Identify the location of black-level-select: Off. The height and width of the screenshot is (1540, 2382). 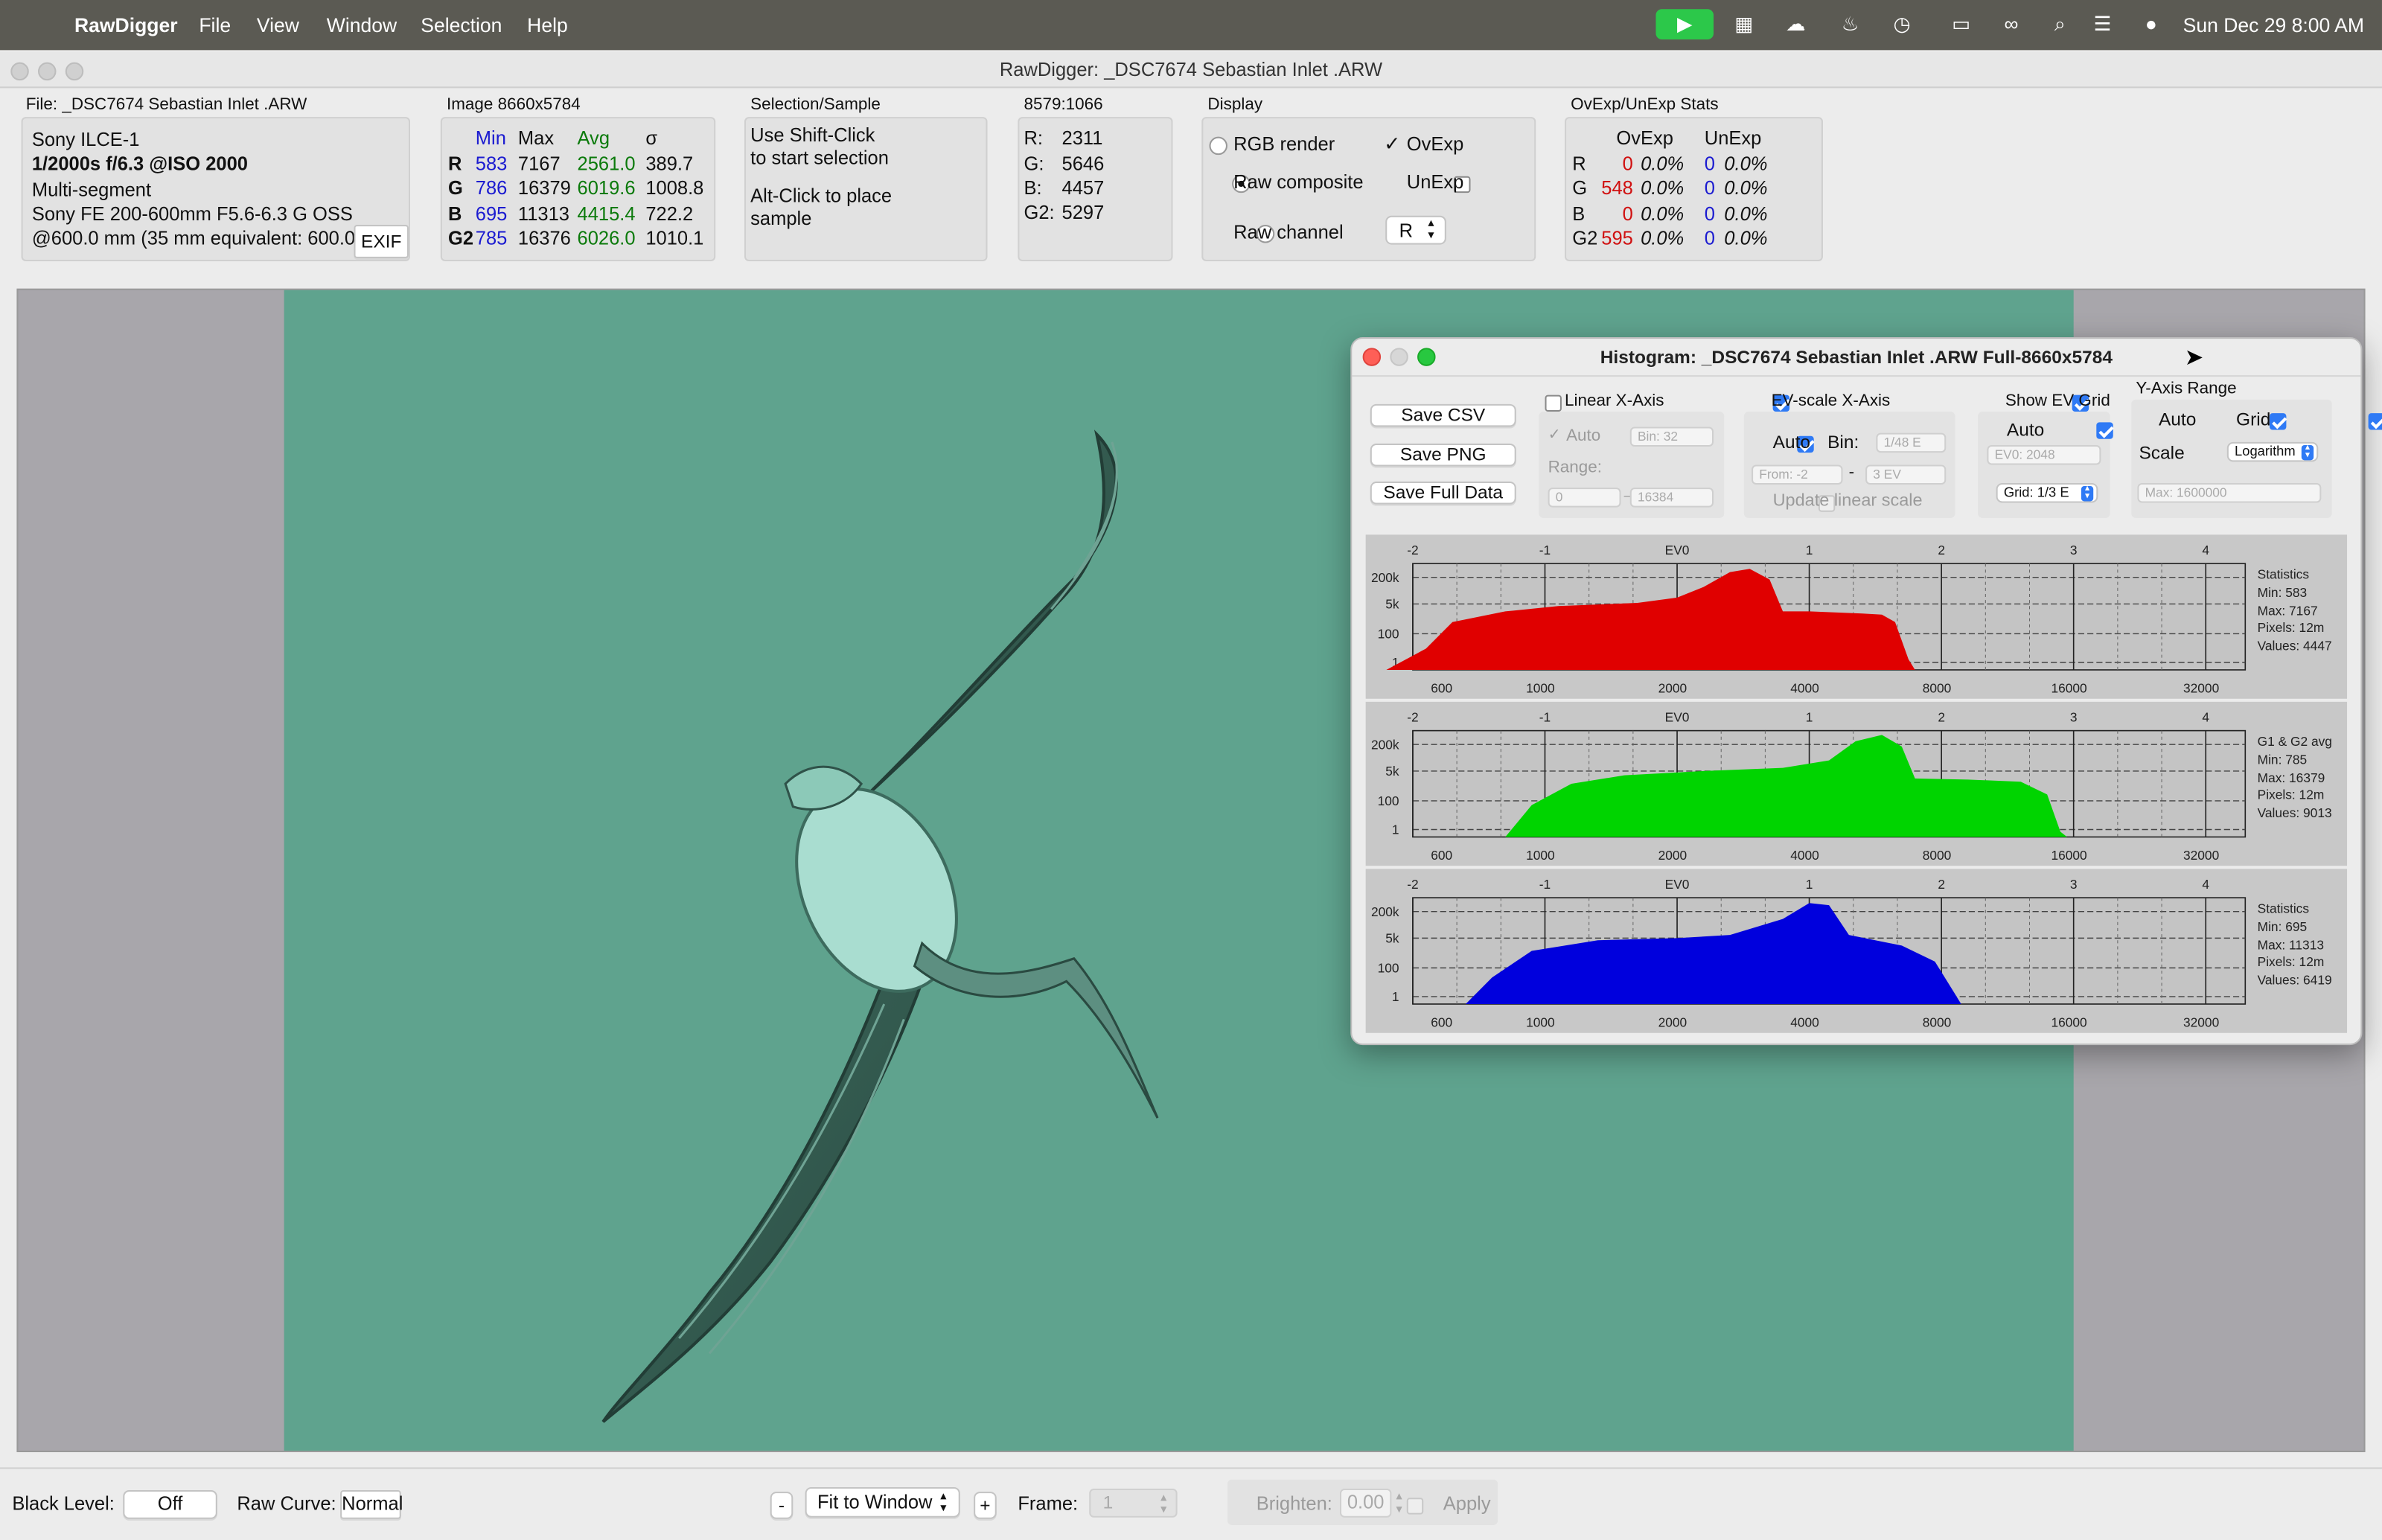
(170, 1504).